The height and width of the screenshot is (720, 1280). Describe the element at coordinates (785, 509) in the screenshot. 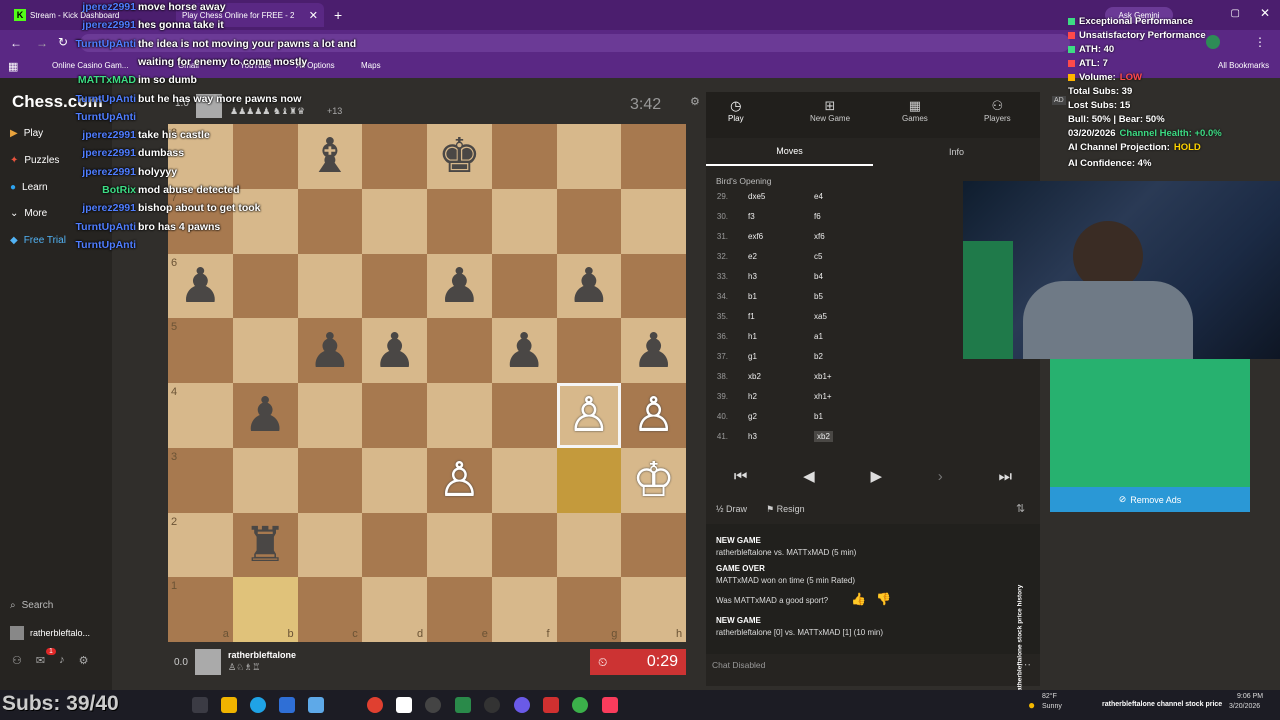

I see `resign-button: ⚑ Resign` at that location.